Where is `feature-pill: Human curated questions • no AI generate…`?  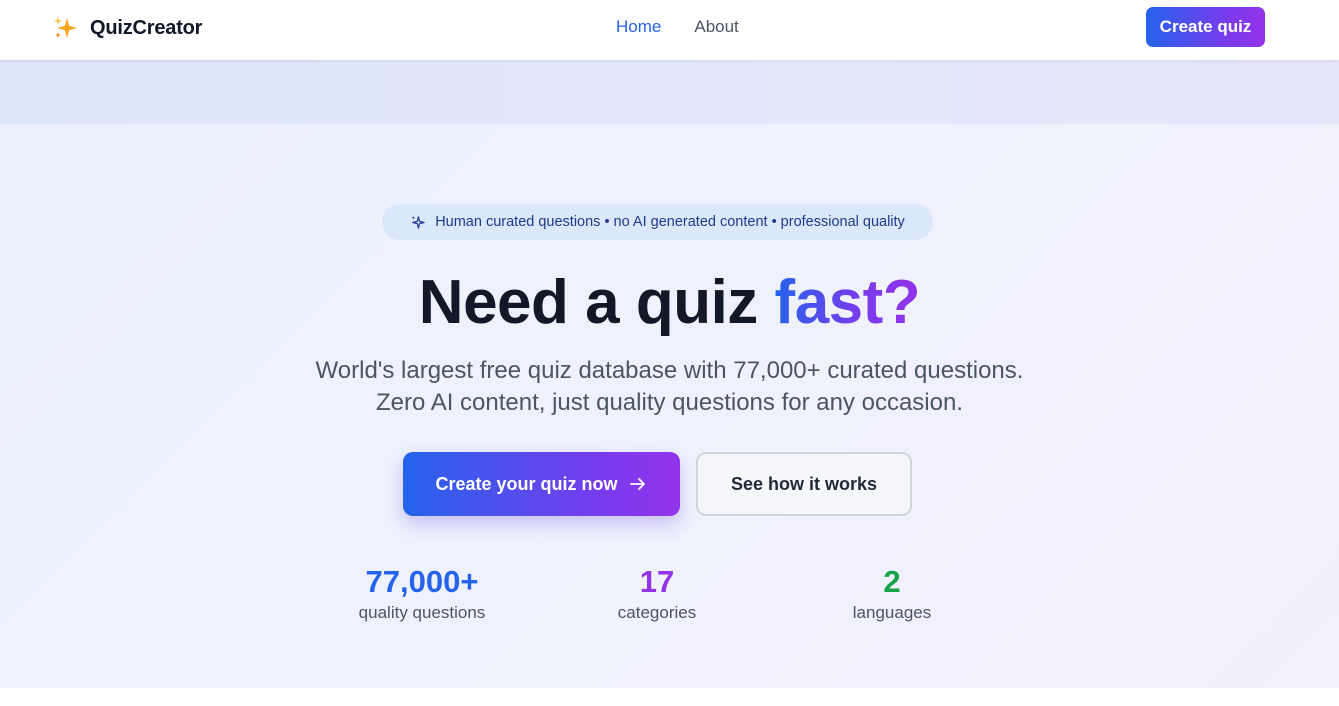 feature-pill: Human curated questions • no AI generate… is located at coordinates (657, 222).